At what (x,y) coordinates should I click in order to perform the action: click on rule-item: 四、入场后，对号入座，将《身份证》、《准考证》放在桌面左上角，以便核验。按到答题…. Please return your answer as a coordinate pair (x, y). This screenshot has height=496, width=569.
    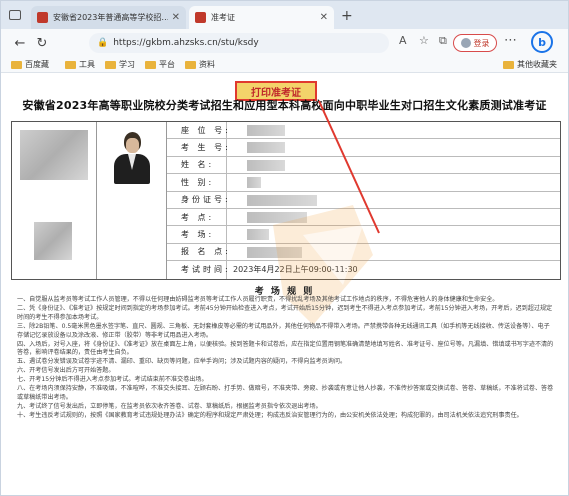
    Looking at the image, I should click on (285, 348).